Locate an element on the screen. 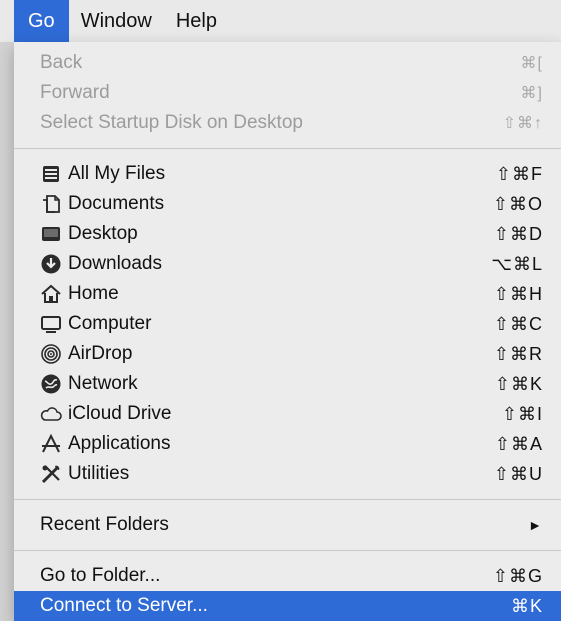  menubar-go: Go is located at coordinates (41, 21).